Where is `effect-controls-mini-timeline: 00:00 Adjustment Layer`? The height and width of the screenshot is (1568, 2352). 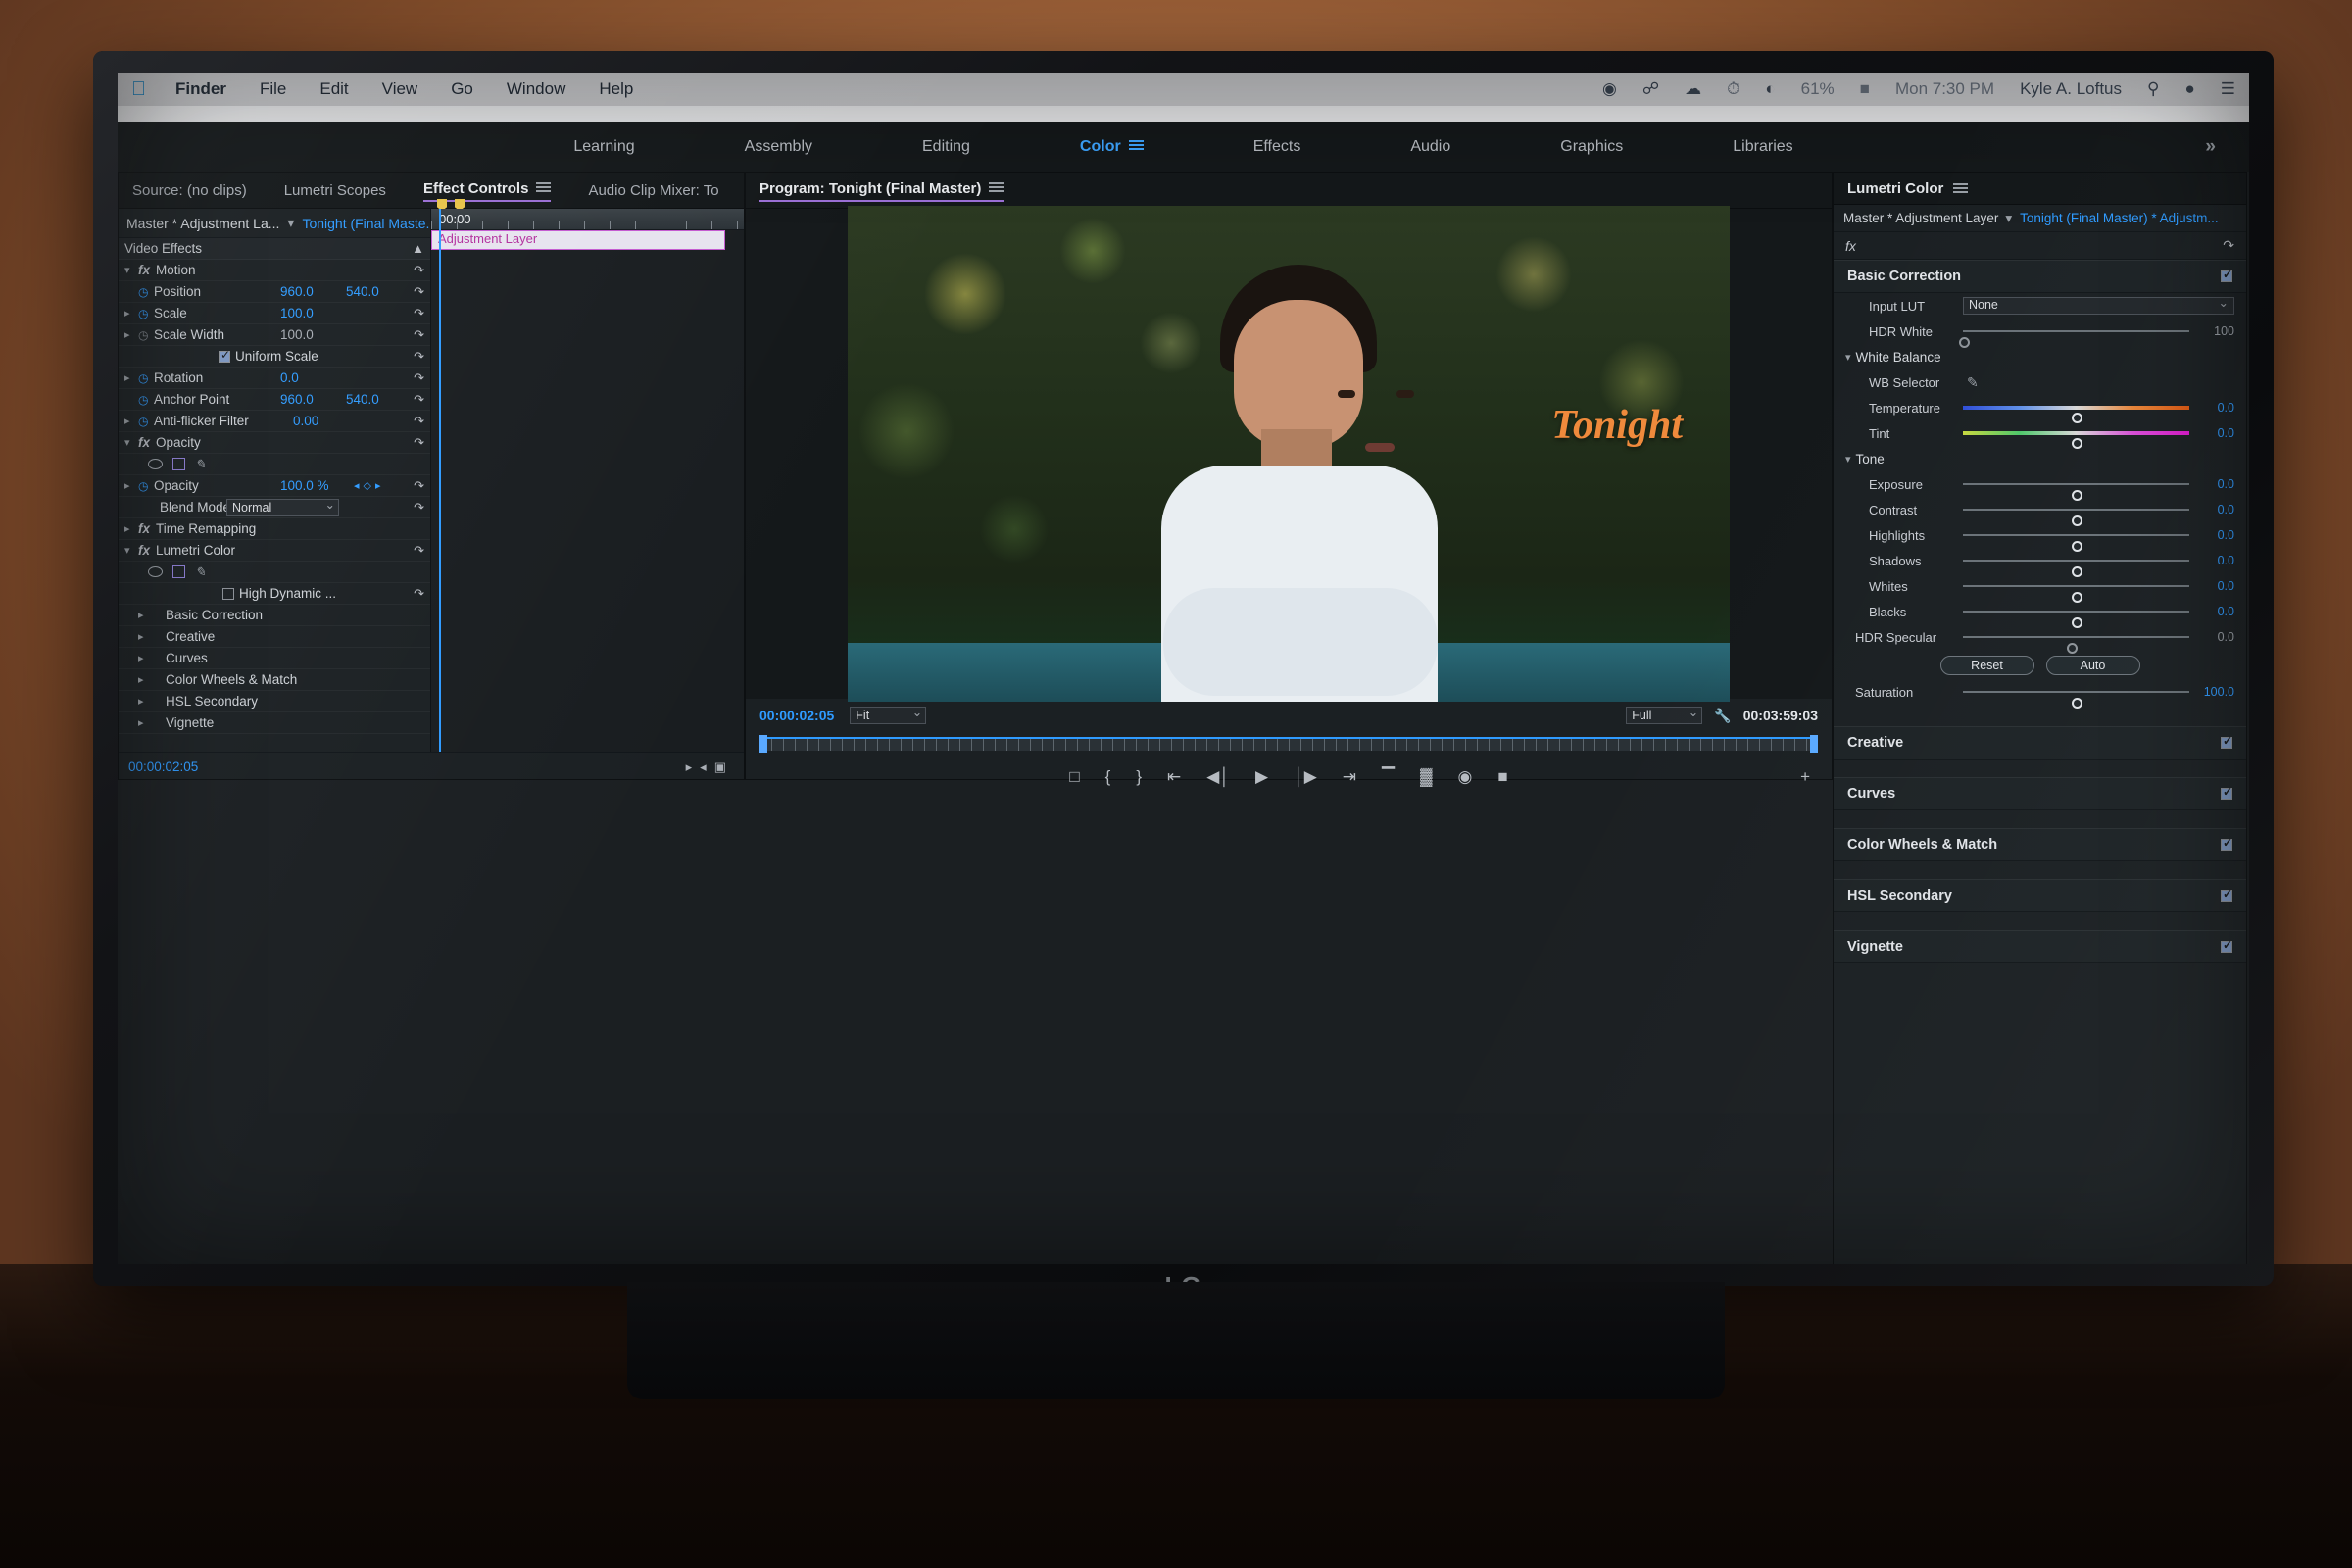
effect-controls-mini-timeline: 00:00 Adjustment Layer is located at coordinates (587, 475).